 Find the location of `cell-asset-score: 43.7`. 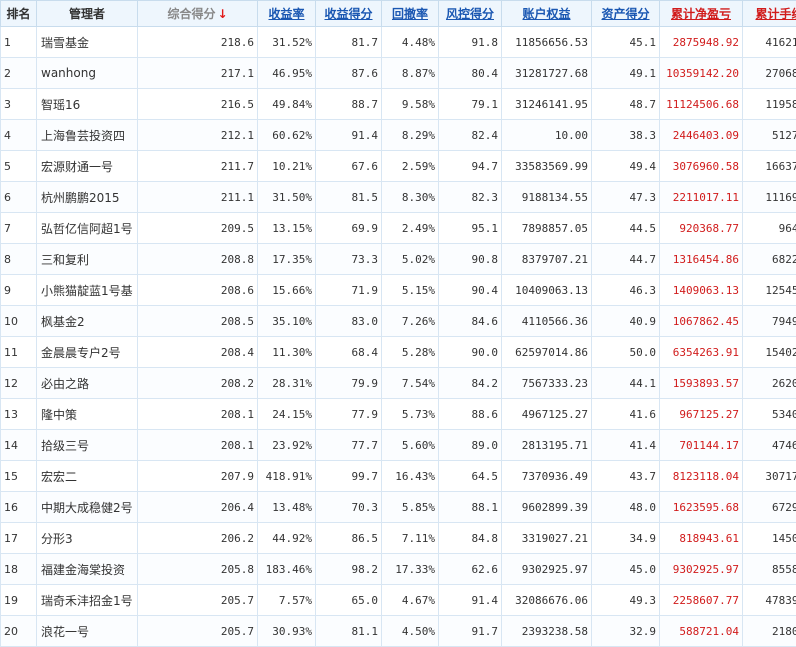

cell-asset-score: 43.7 is located at coordinates (626, 476).